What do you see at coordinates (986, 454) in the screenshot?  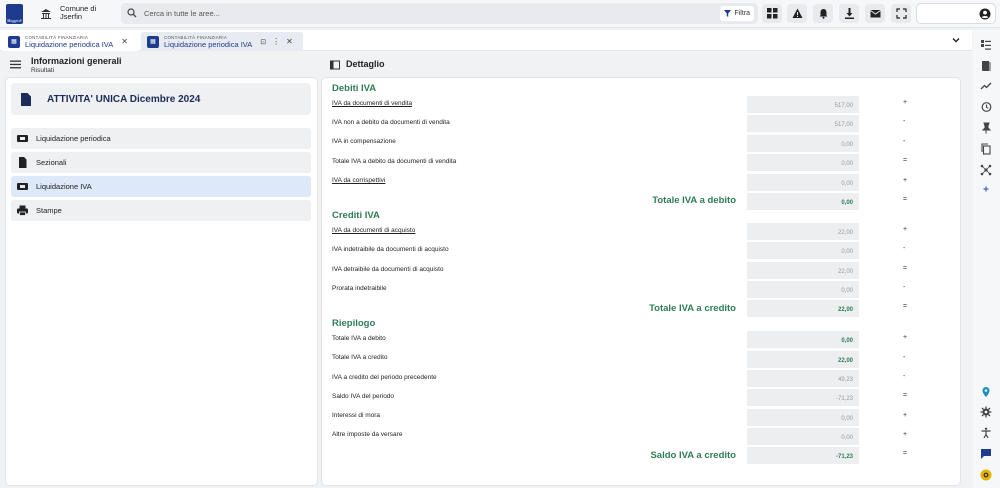 I see `chat-icon` at bounding box center [986, 454].